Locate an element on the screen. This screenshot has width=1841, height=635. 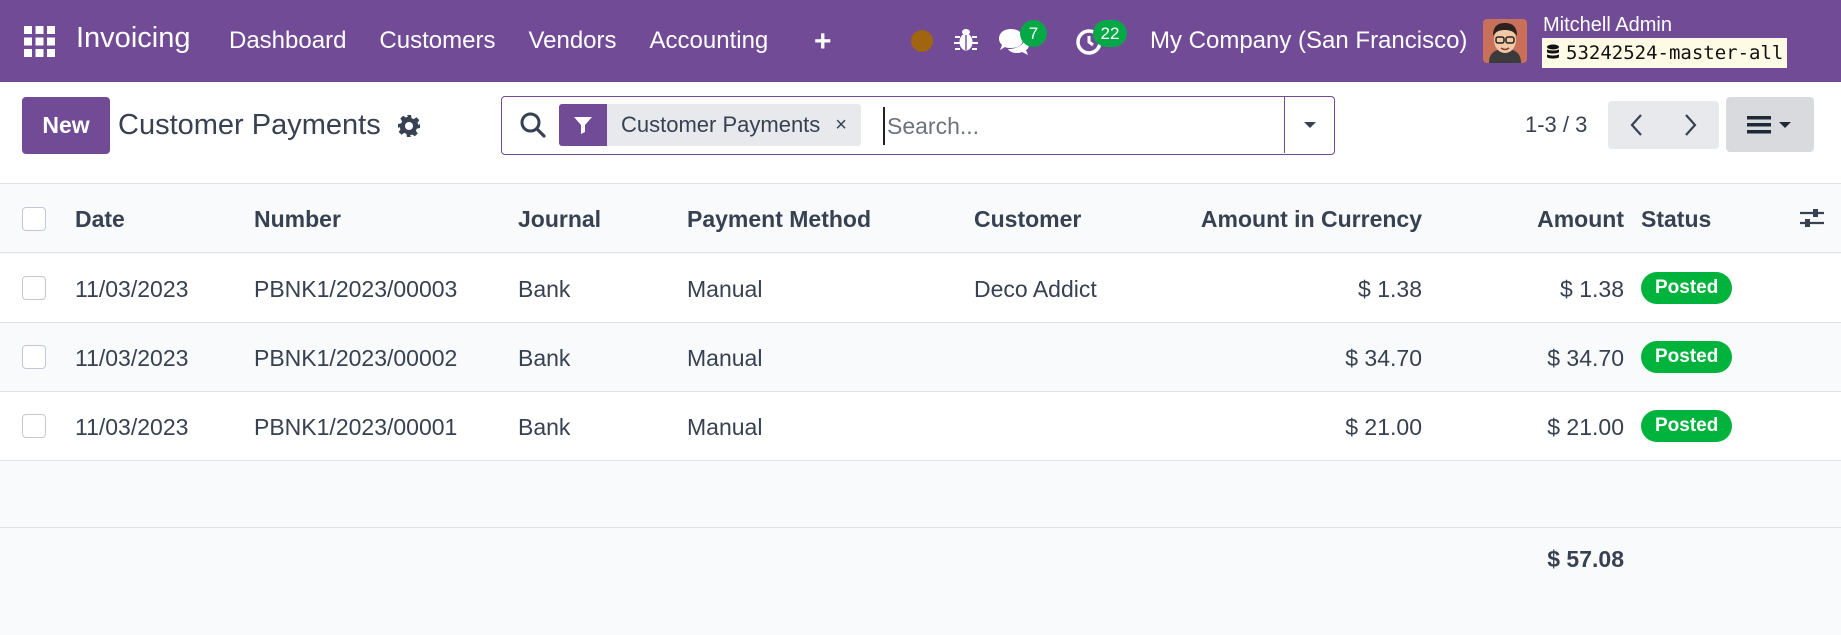
search-options-chevron-down-icon is located at coordinates (1309, 125).